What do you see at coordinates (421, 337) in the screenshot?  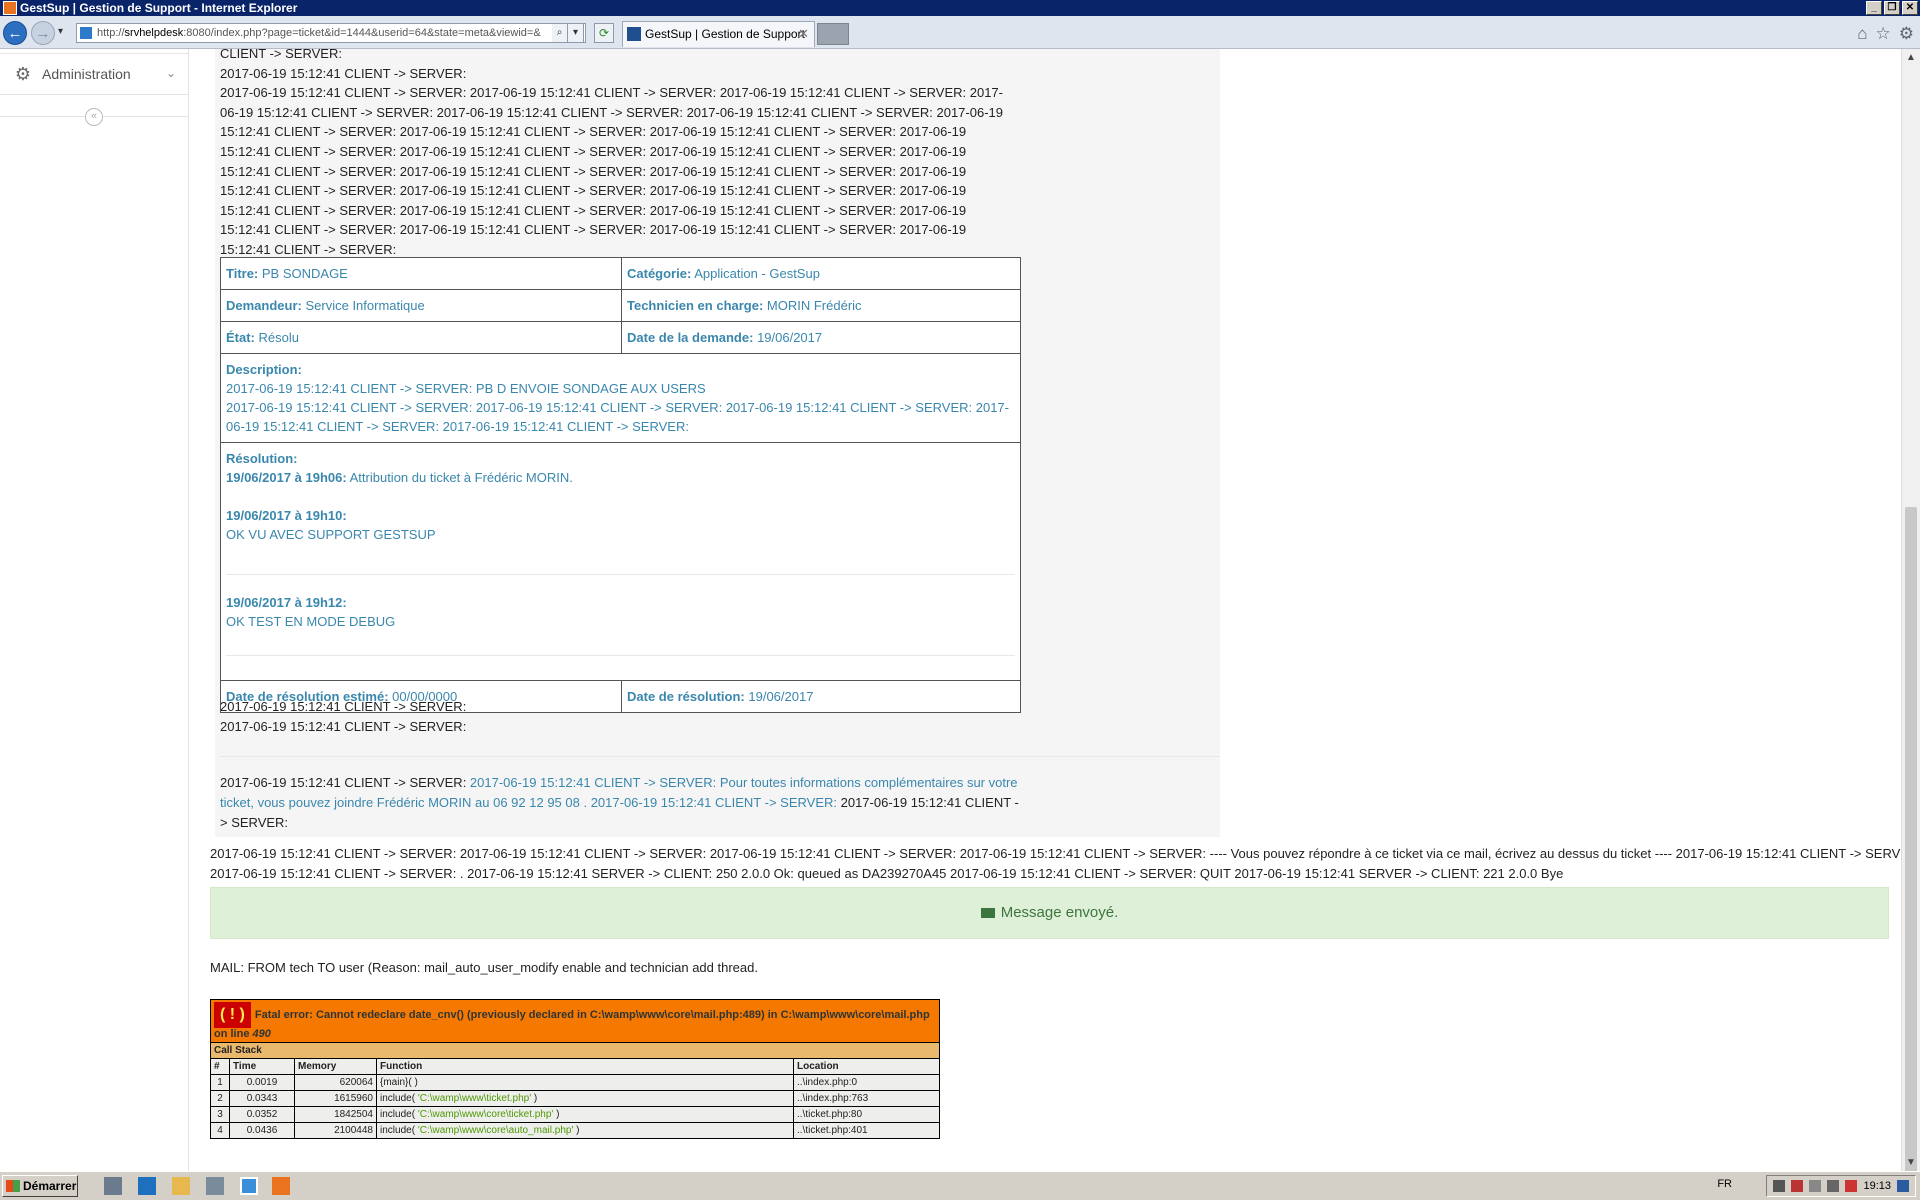 I see `ticket-state-cell: État: Résolu` at bounding box center [421, 337].